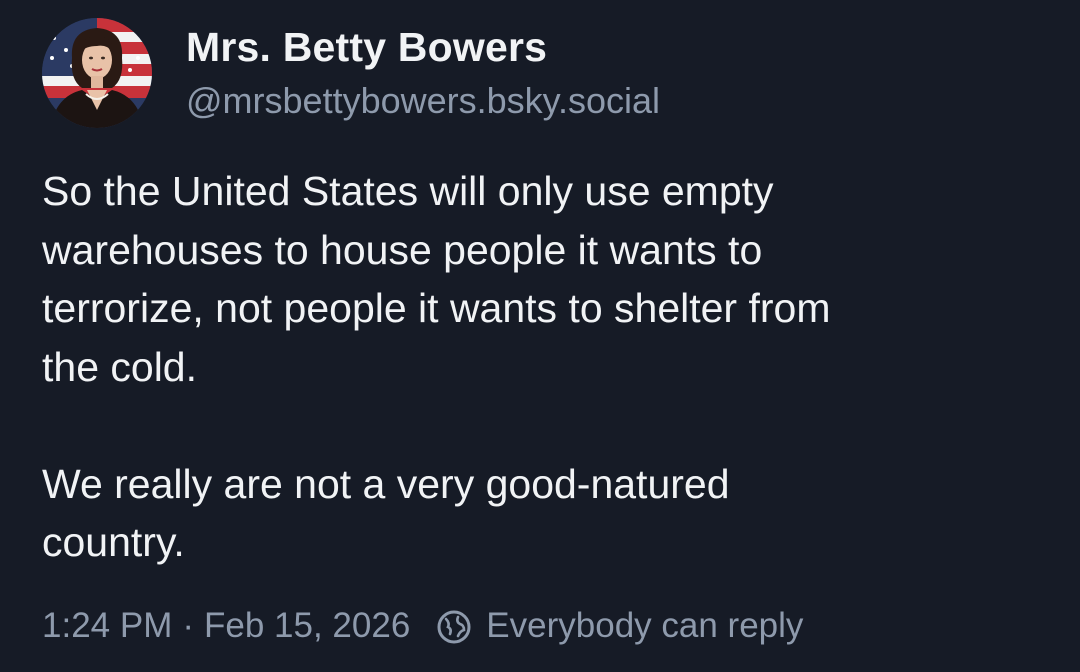 The height and width of the screenshot is (672, 1080). What do you see at coordinates (107, 625) in the screenshot?
I see `post-time: 1:24 PM` at bounding box center [107, 625].